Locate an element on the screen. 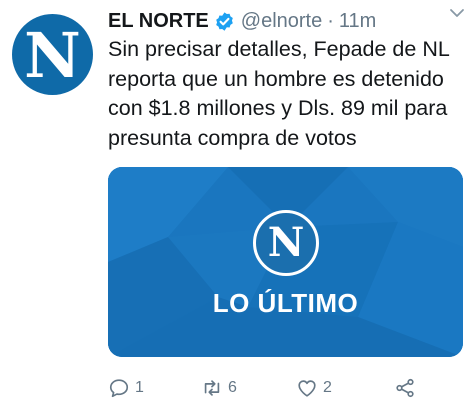  tweet-timestamp: 11m is located at coordinates (357, 21).